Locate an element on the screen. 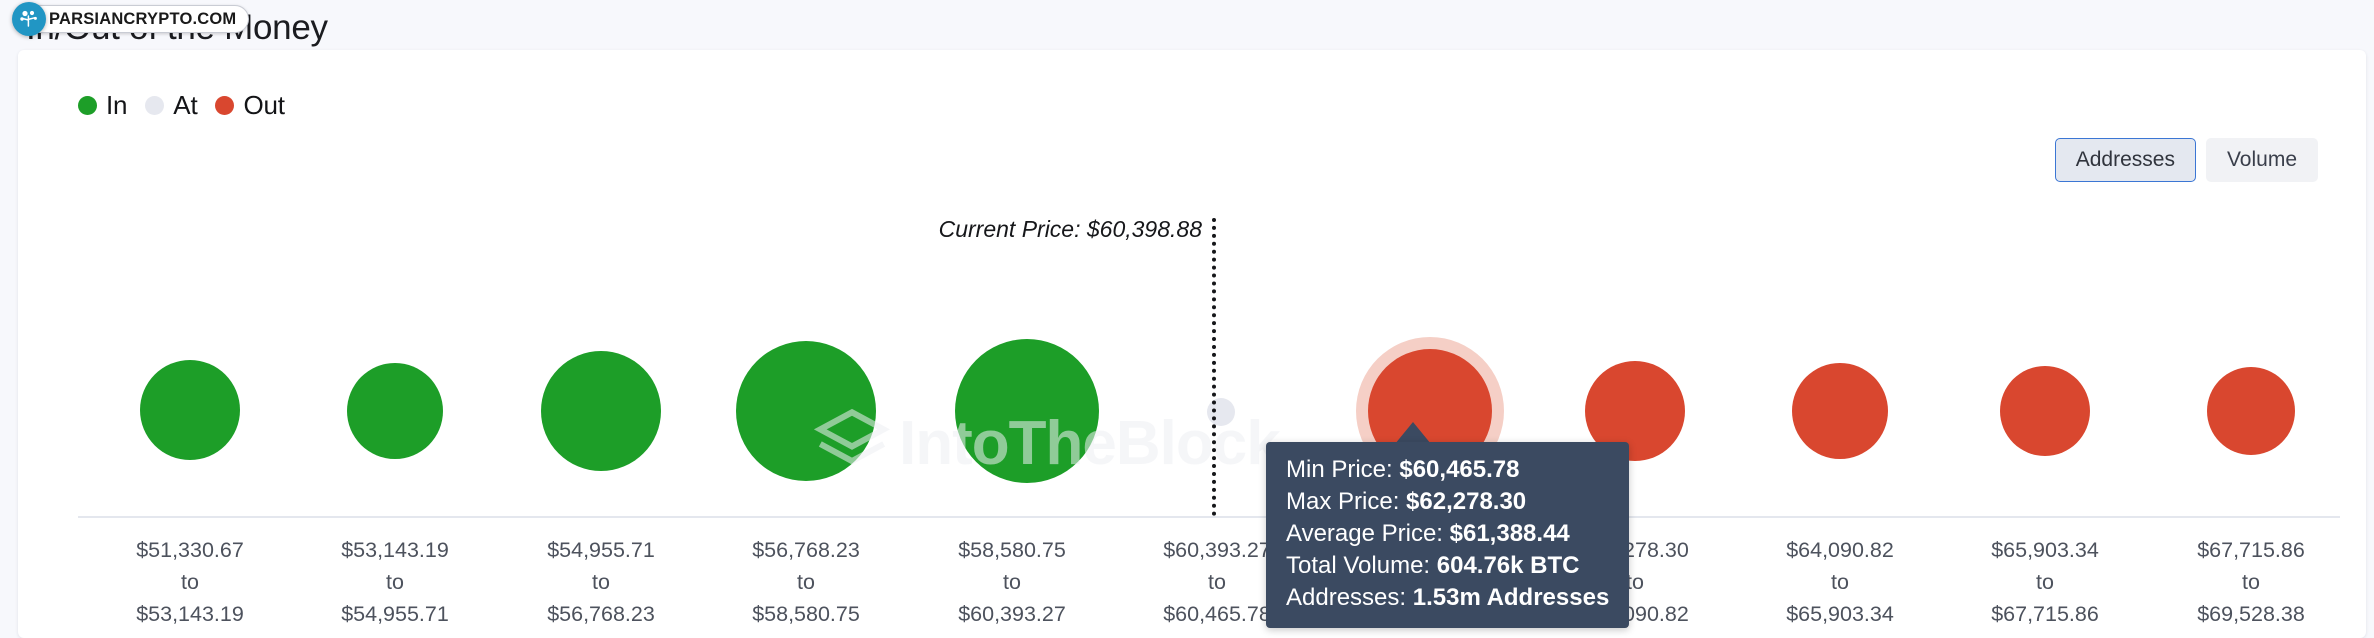 This screenshot has width=2374, height=638. x-axis-tick-3: $54,955.71 to $56,768.23 is located at coordinates (601, 582).